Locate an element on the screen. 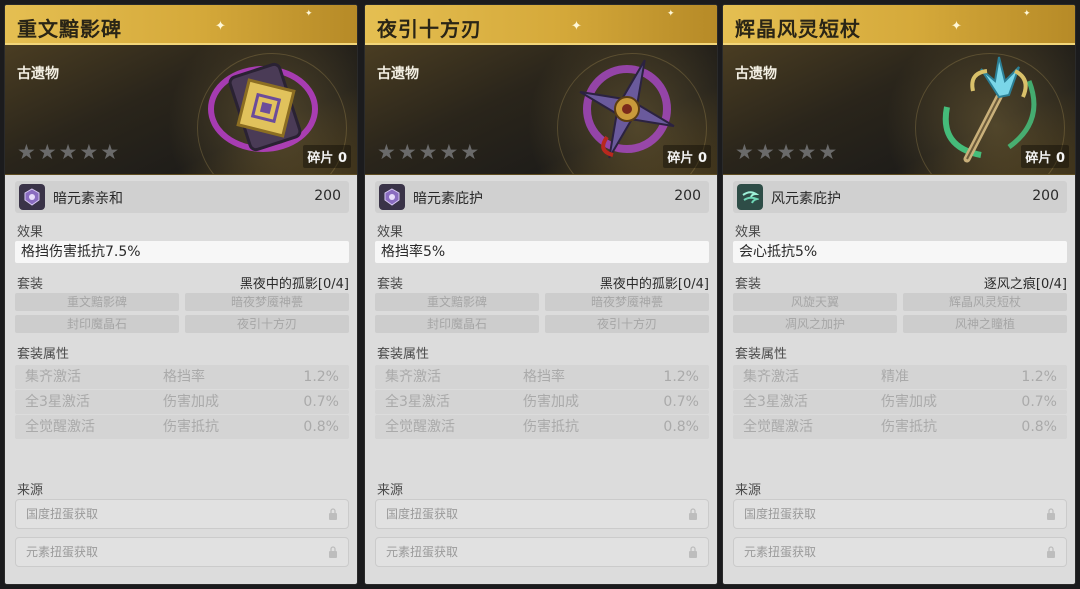 This screenshot has width=1080, height=589. set-piece: 风神之瞳植 is located at coordinates (985, 324).